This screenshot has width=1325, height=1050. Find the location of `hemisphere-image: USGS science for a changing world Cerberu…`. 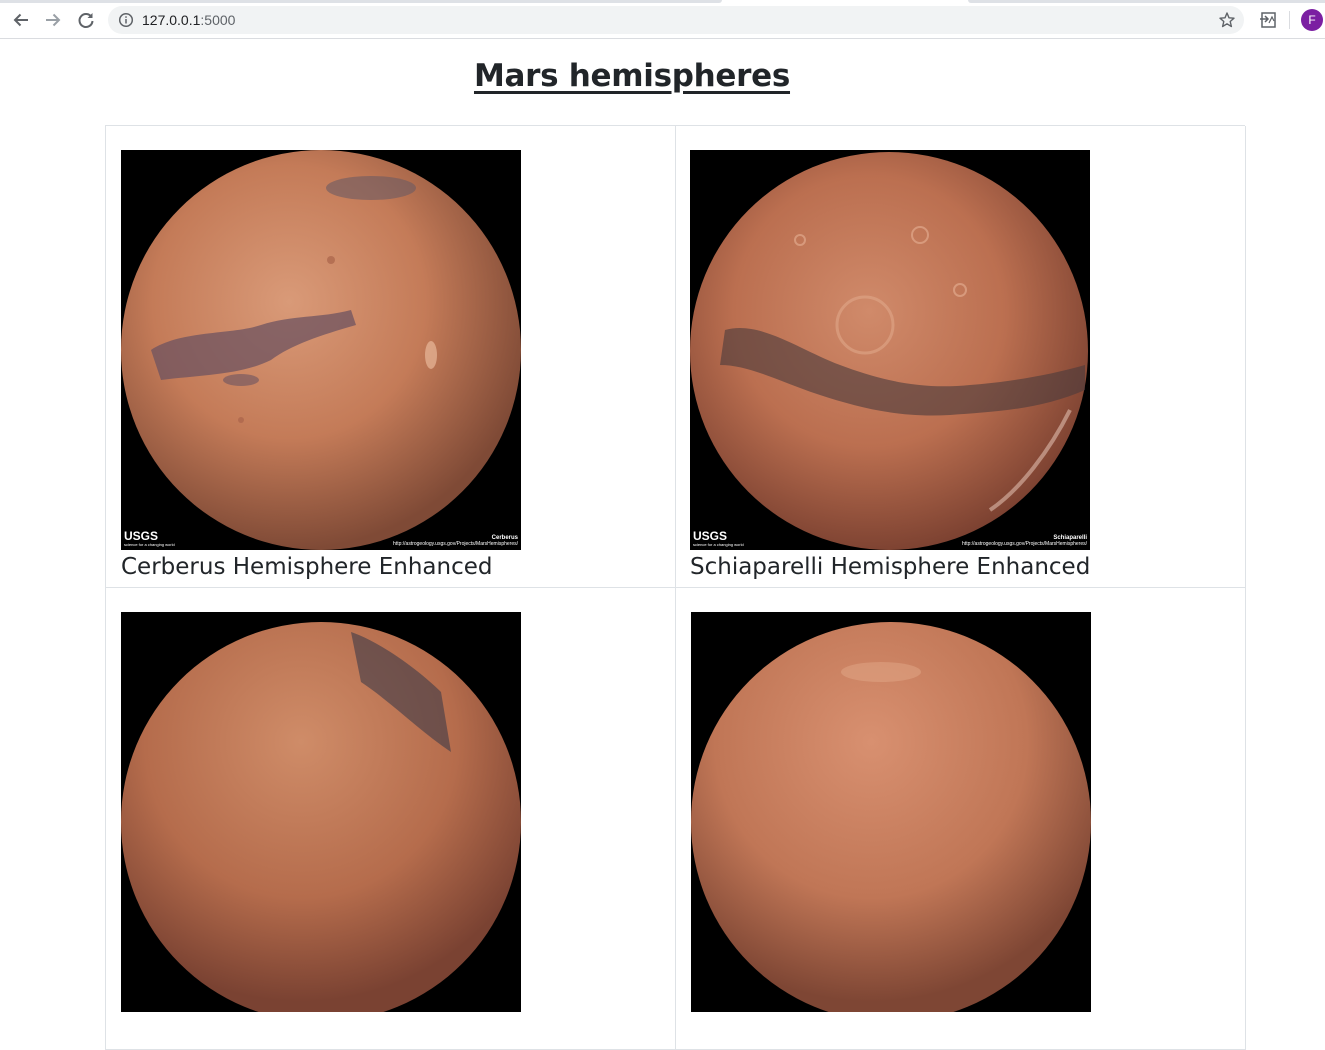

hemisphere-image: USGS science for a changing world Cerberu… is located at coordinates (321, 350).